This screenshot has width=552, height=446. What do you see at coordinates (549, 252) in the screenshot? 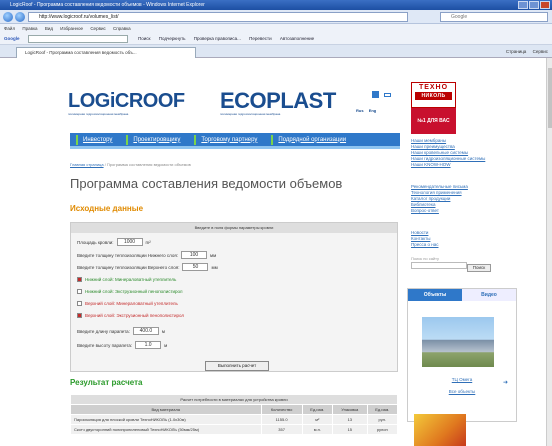
I see `page-scrollbar` at bounding box center [549, 252].